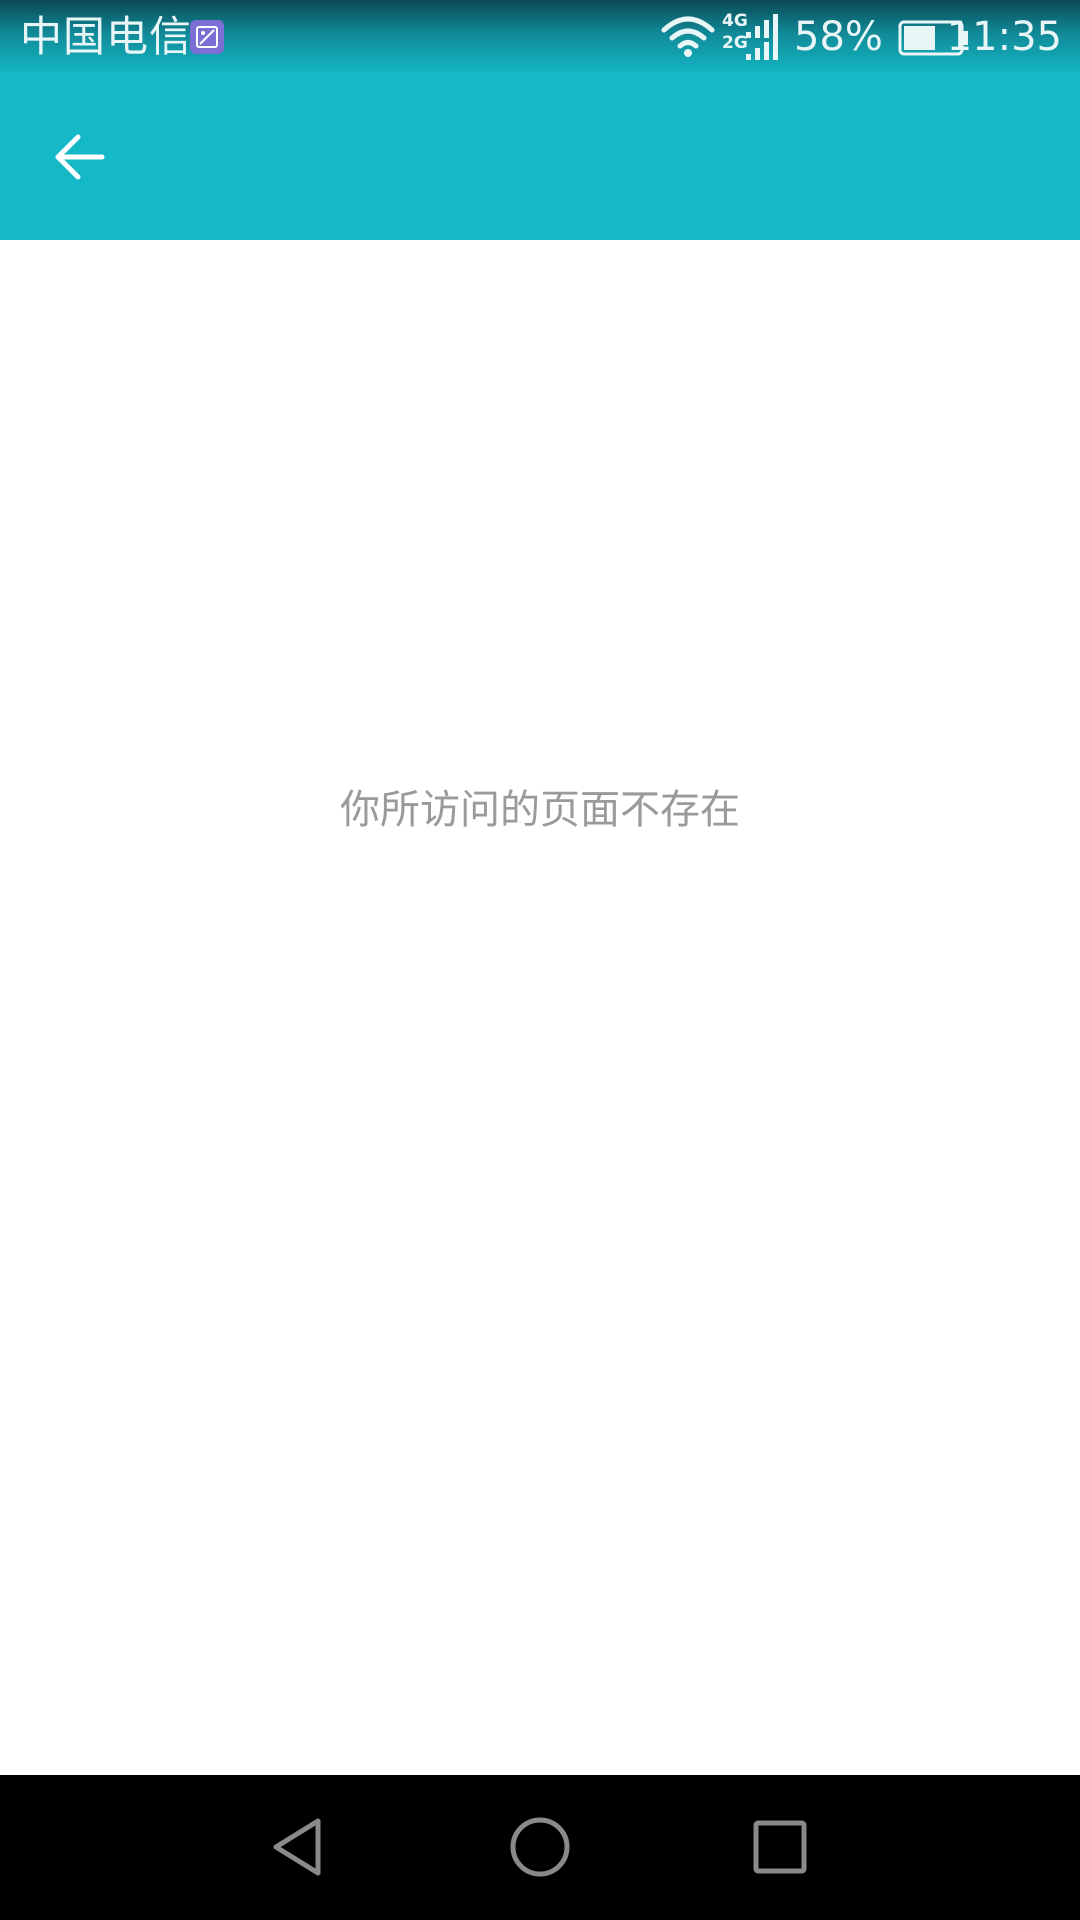 Image resolution: width=1080 pixels, height=1920 pixels. What do you see at coordinates (207, 37) in the screenshot?
I see `gallery-icon` at bounding box center [207, 37].